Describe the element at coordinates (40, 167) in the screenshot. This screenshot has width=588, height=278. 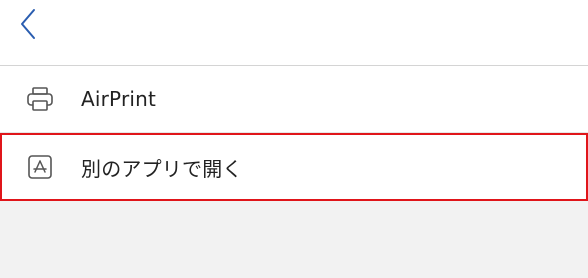
I see `app-store-icon` at that location.